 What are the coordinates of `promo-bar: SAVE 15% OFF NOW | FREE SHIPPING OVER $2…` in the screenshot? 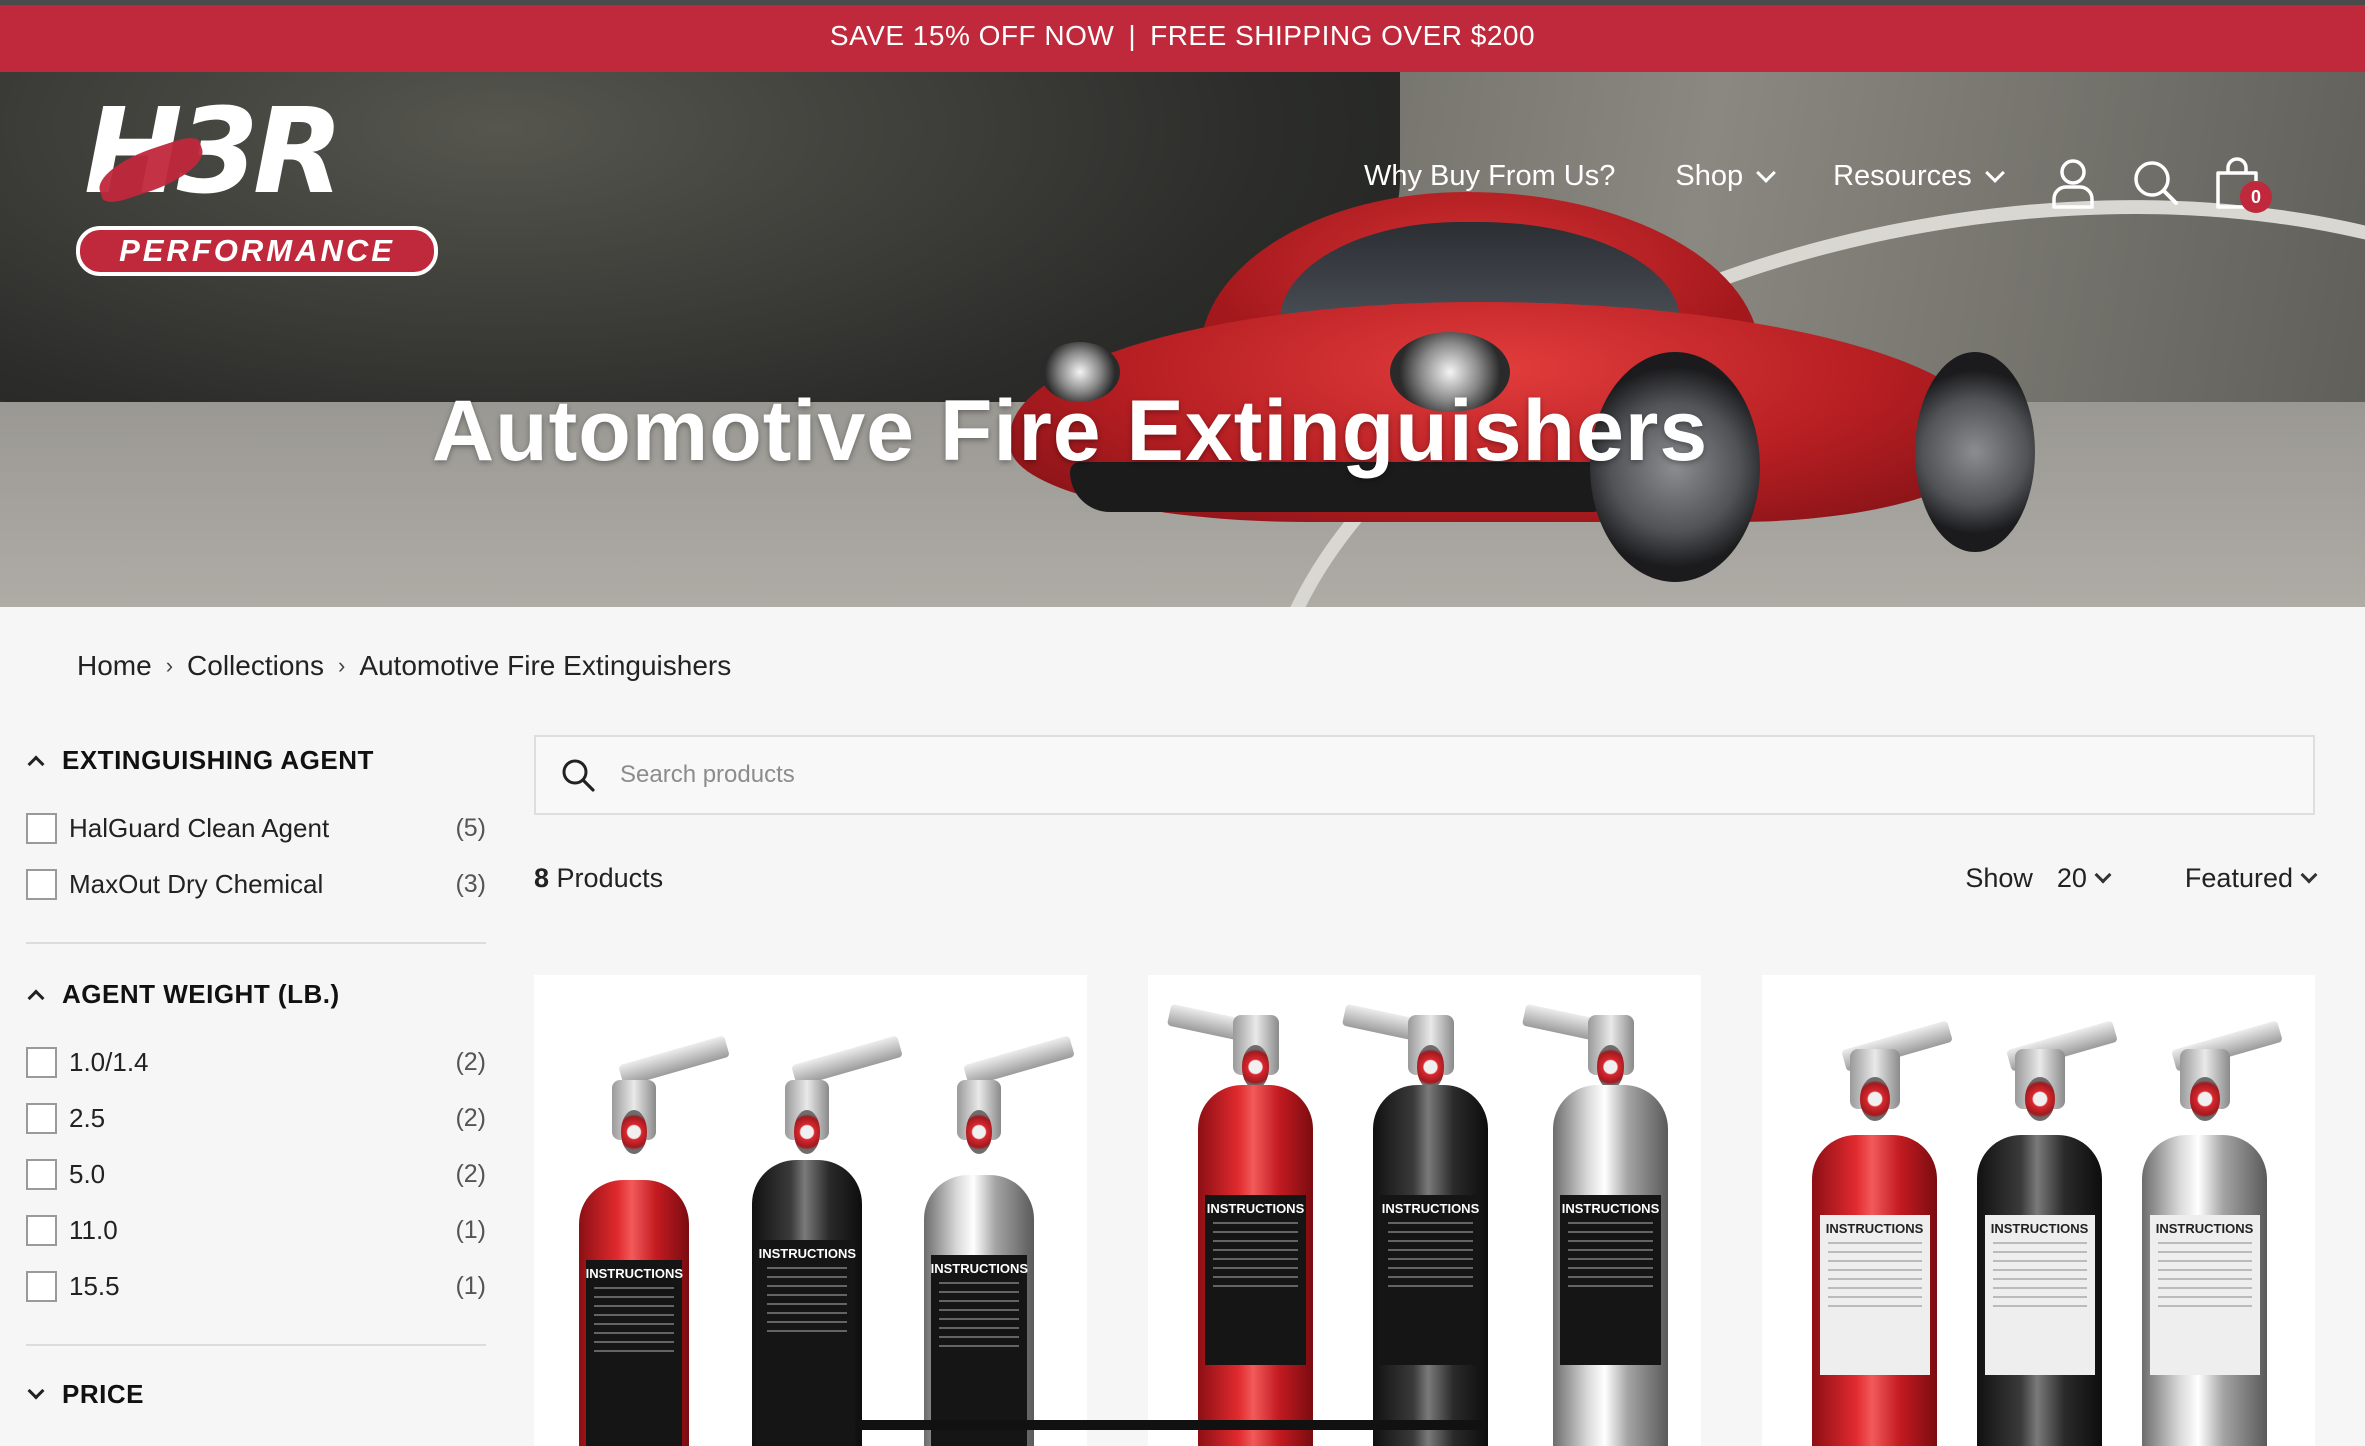 It's located at (1182, 36).